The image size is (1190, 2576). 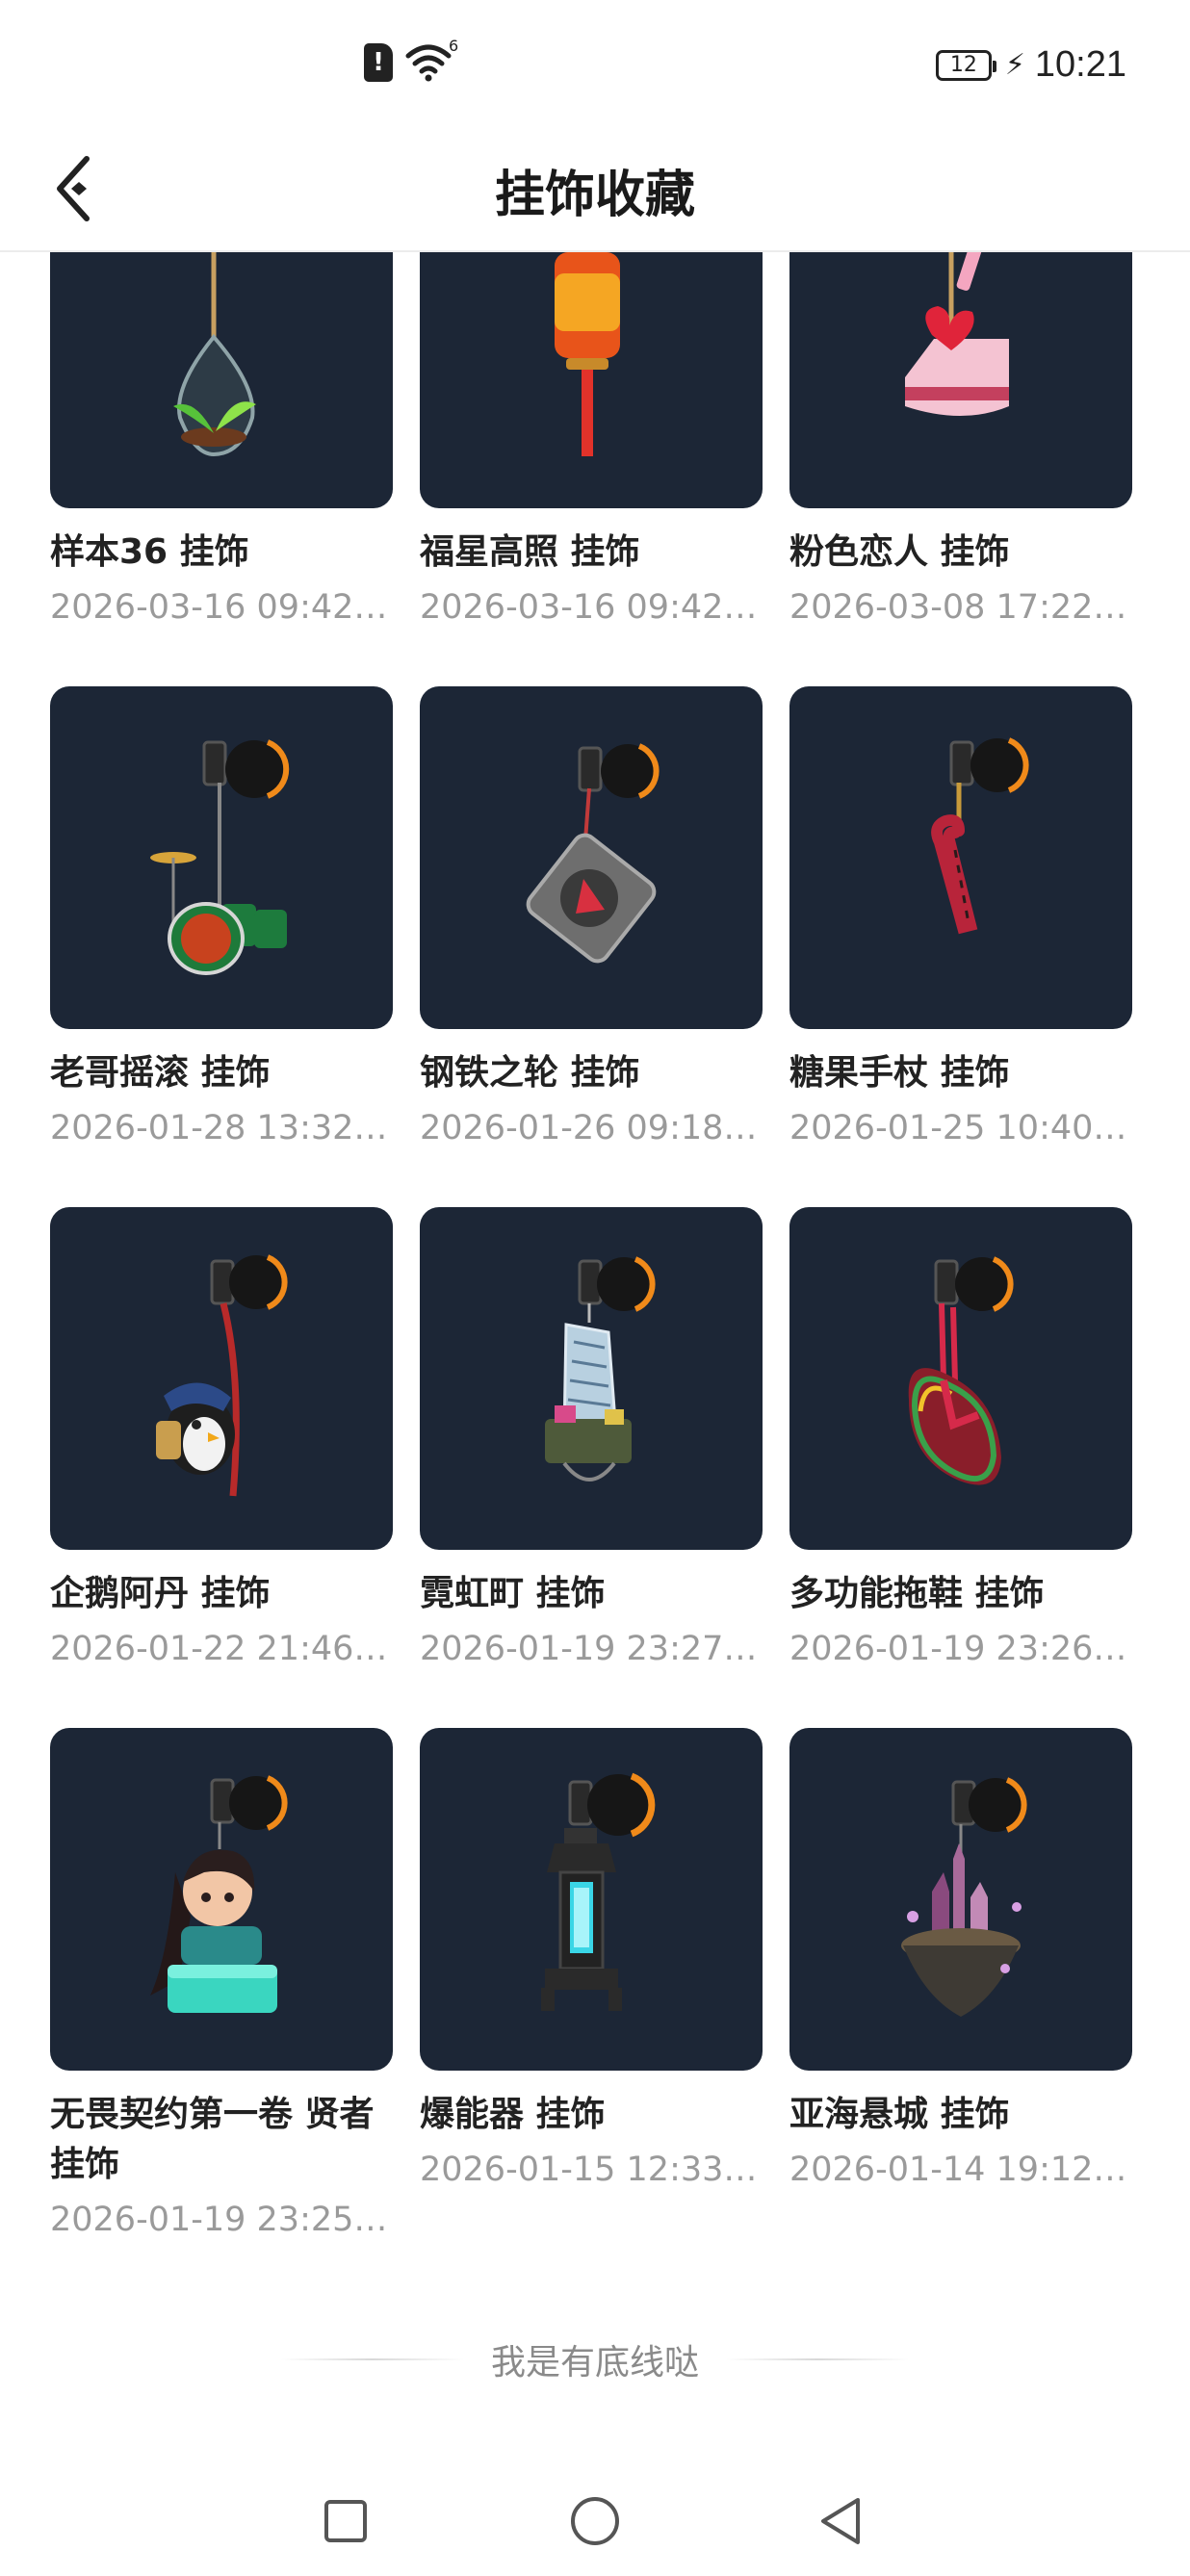 What do you see at coordinates (160, 1073) in the screenshot?
I see `charm-name: 老哥摇滚 挂饰` at bounding box center [160, 1073].